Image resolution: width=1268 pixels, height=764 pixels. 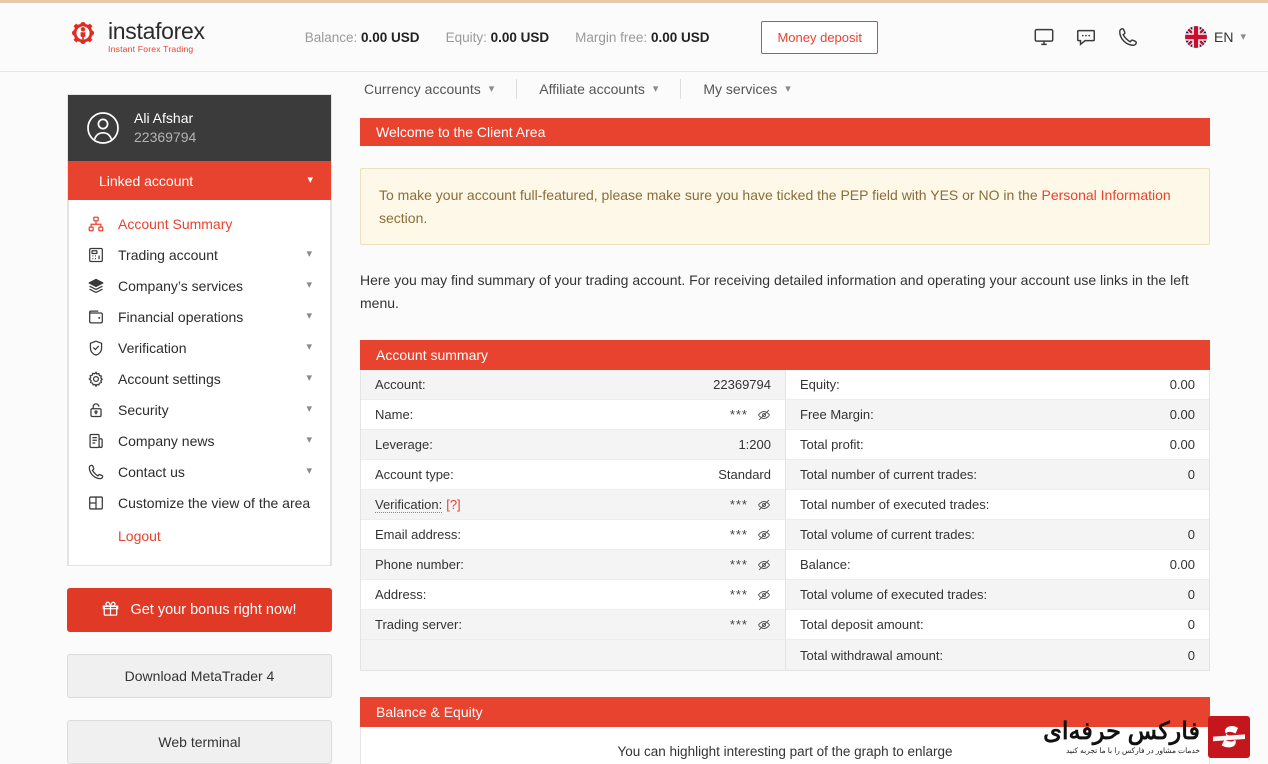 I want to click on topnav-affiliate-accounts: Affiliate accounts ▾, so click(x=599, y=89).